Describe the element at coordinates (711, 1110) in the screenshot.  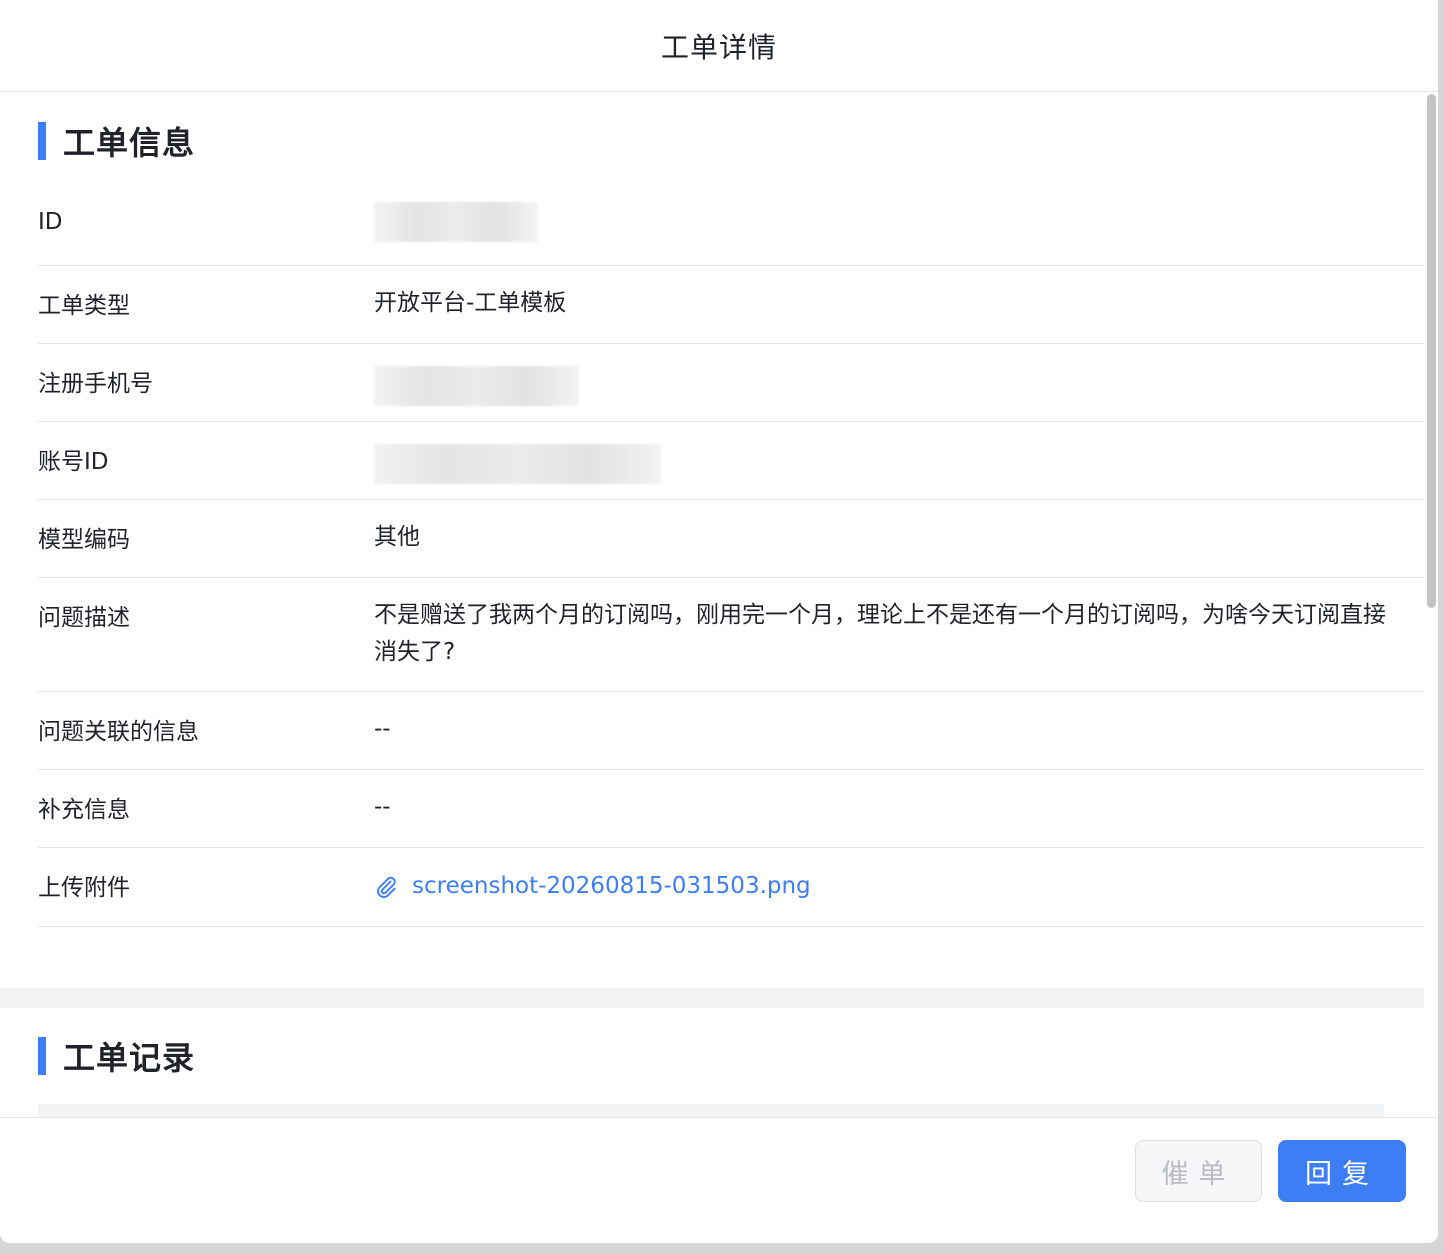
I see `ticket-record-list` at that location.